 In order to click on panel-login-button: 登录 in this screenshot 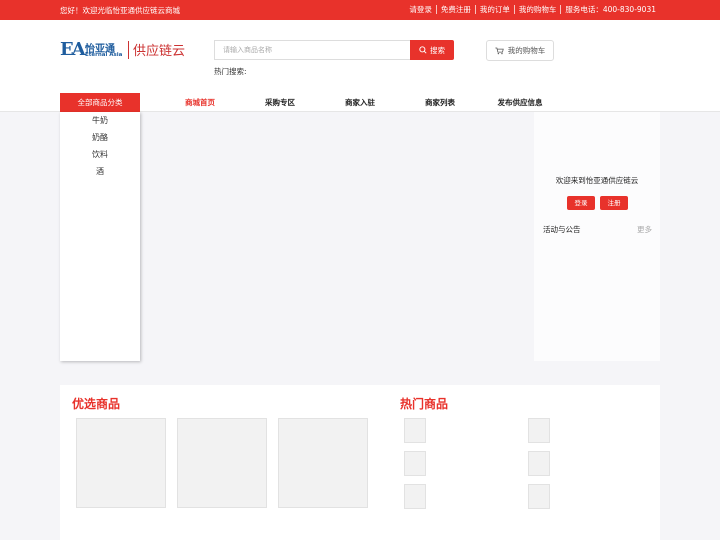, I will do `click(581, 203)`.